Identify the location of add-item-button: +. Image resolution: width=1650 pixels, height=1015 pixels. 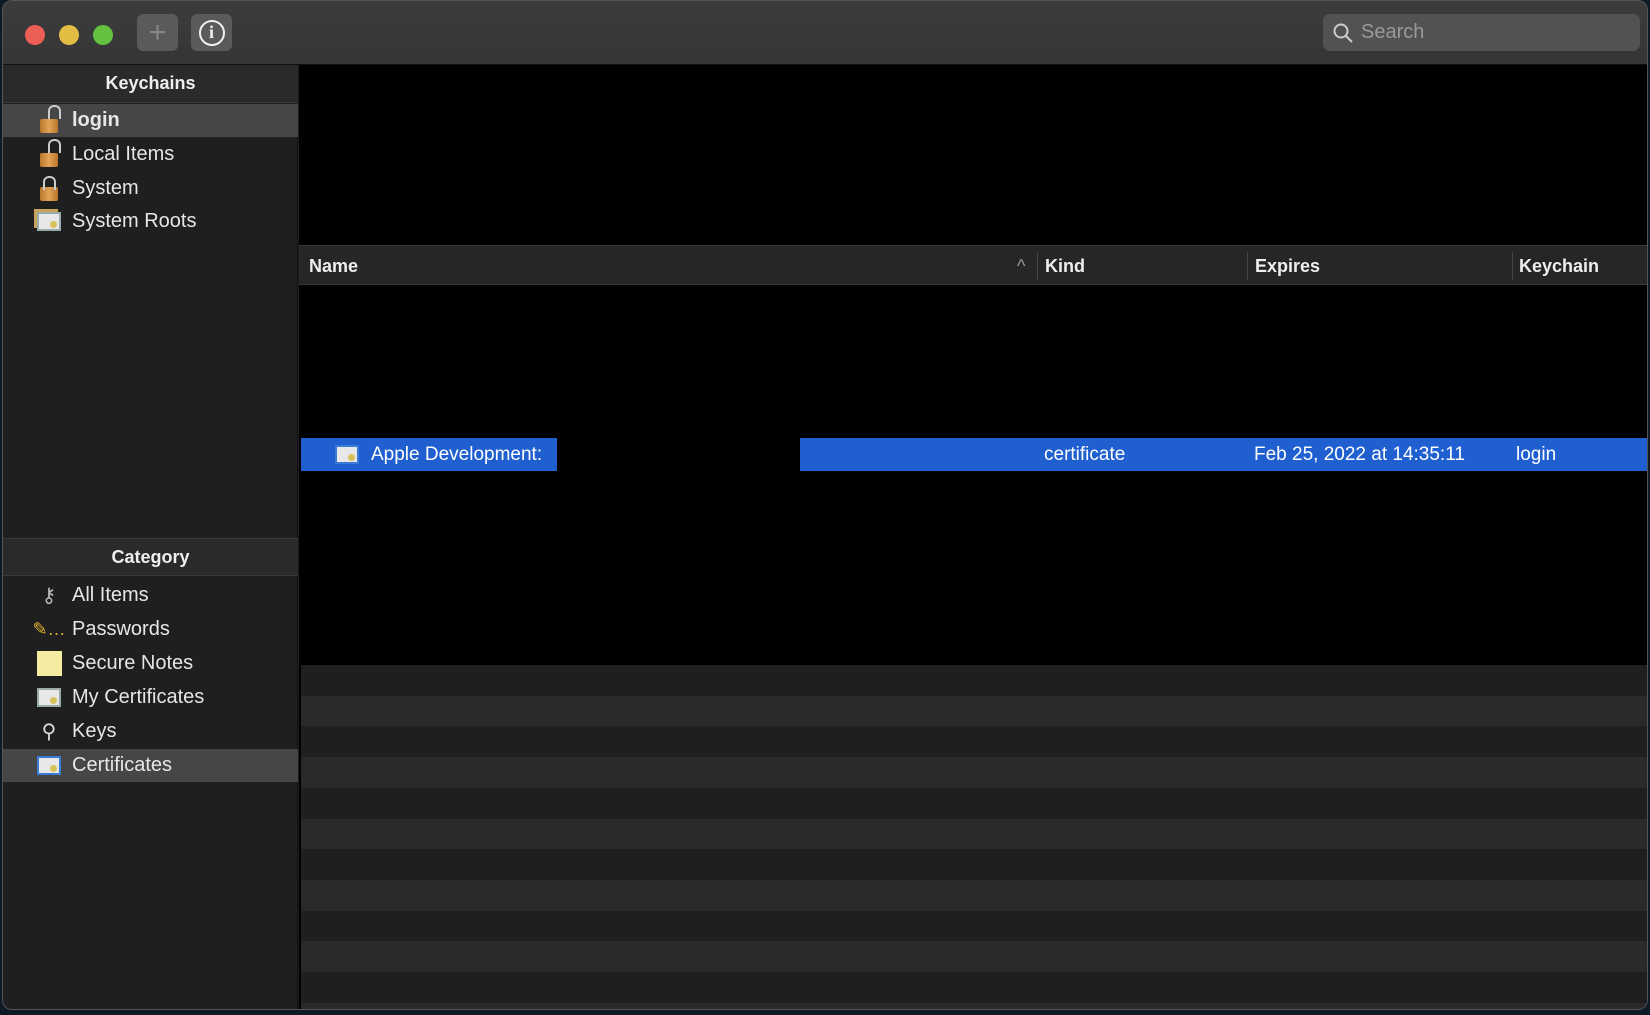
(157, 32).